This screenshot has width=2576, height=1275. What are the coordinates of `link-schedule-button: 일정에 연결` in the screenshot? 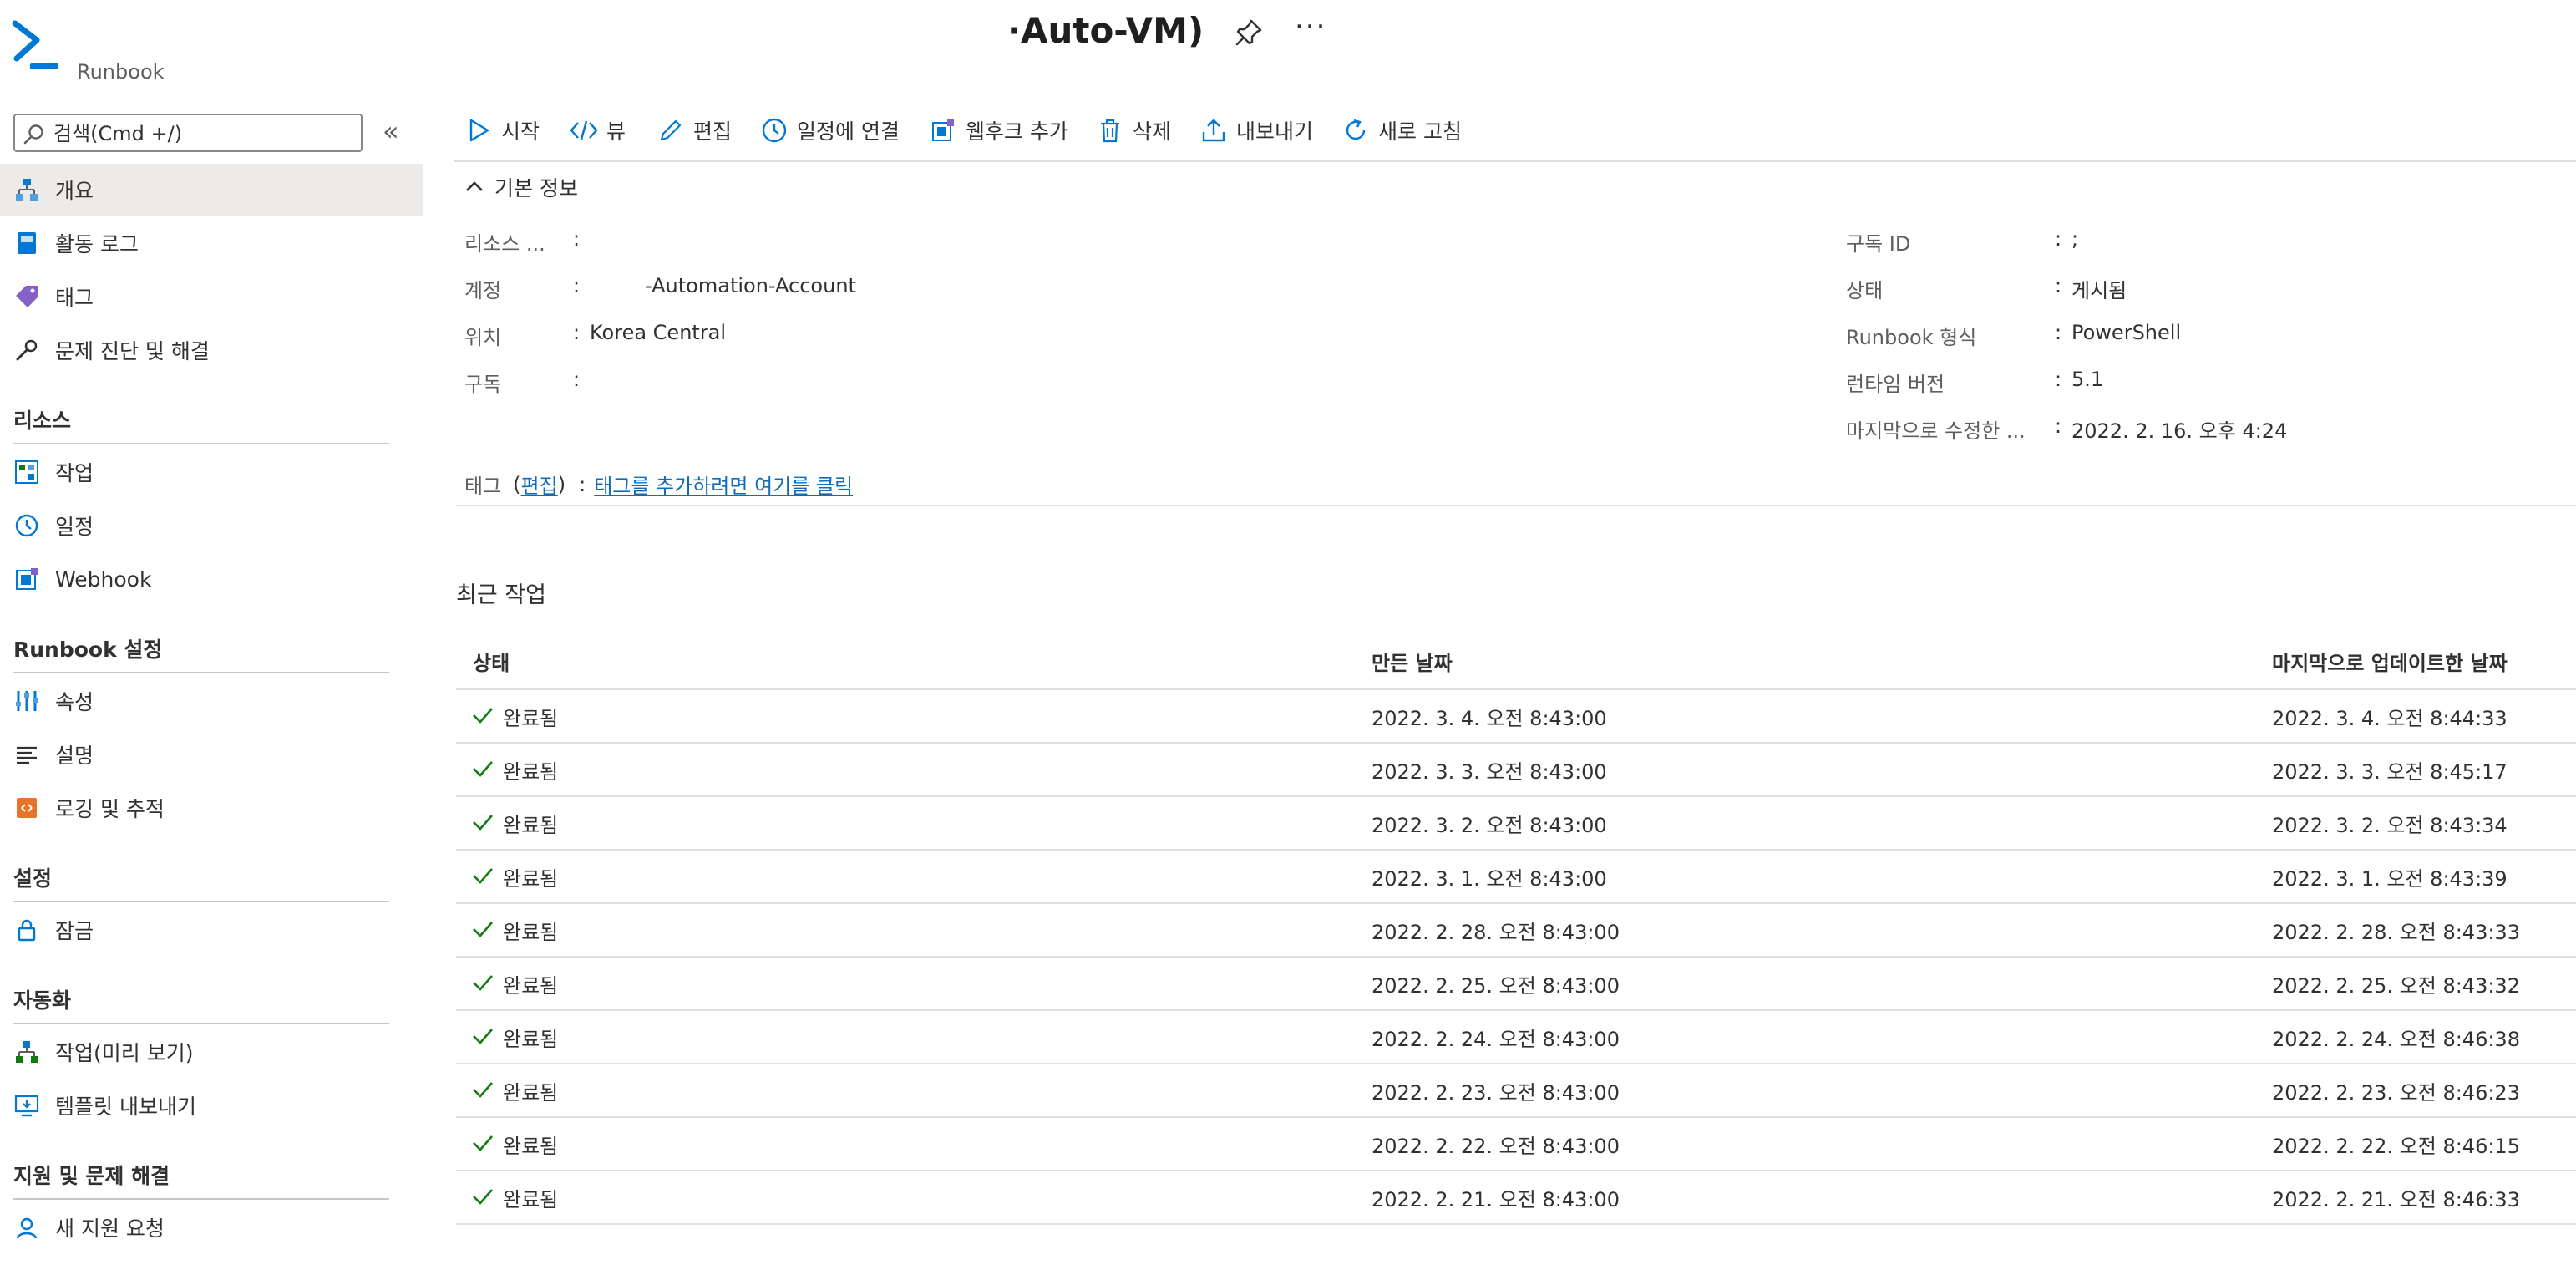 It's located at (830, 130).